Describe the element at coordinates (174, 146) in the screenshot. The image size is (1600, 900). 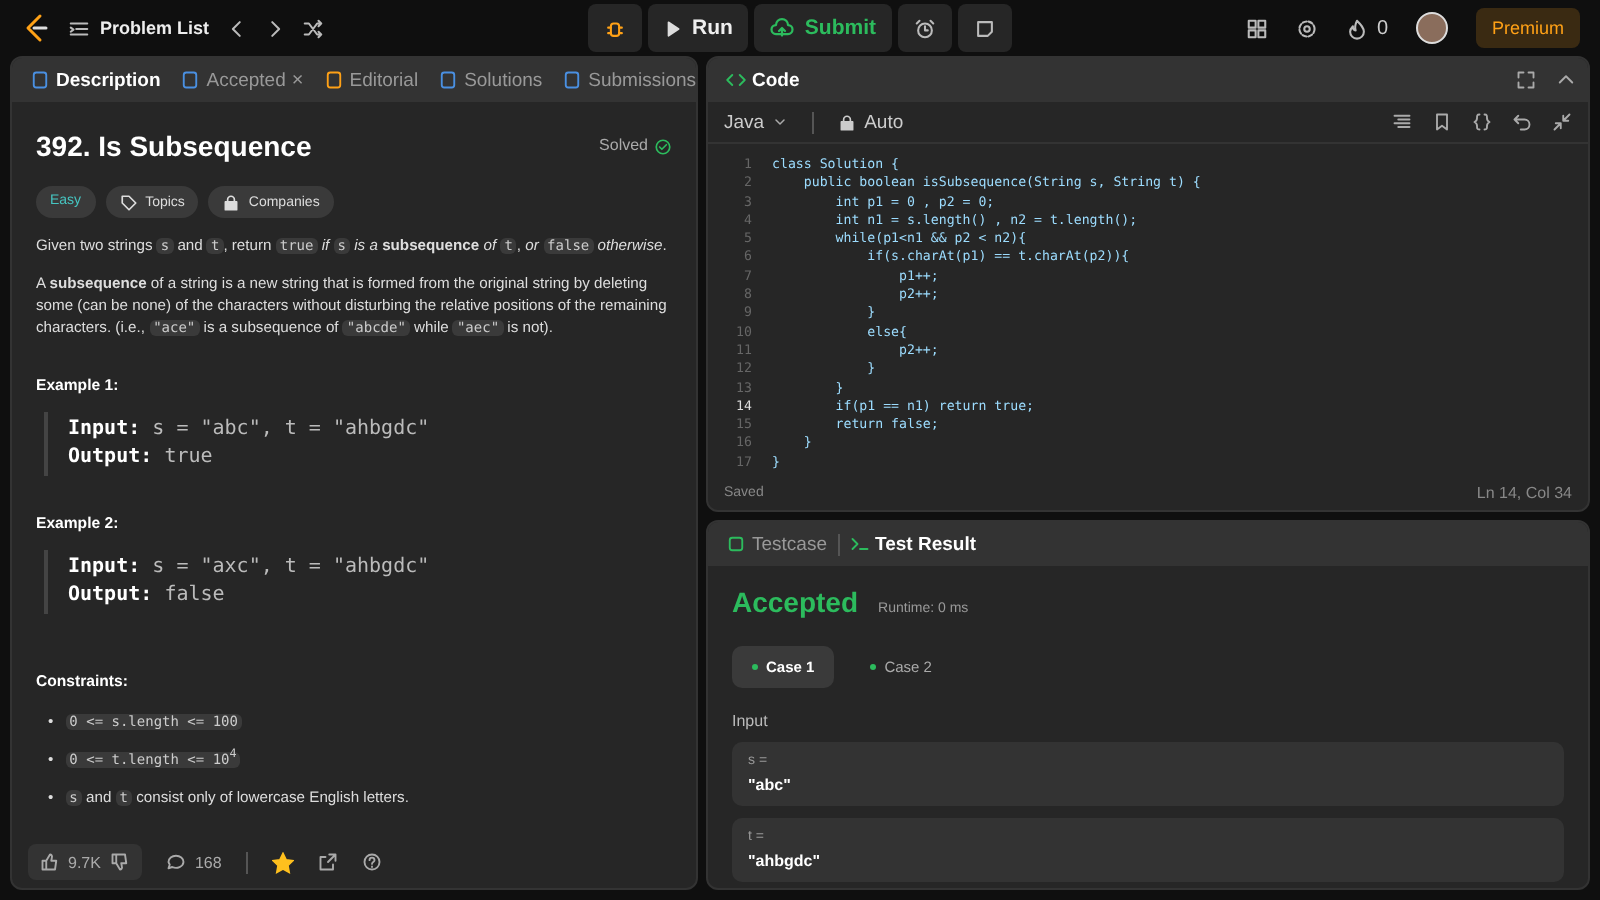
I see `problem-title: 392. Is Subsequence` at that location.